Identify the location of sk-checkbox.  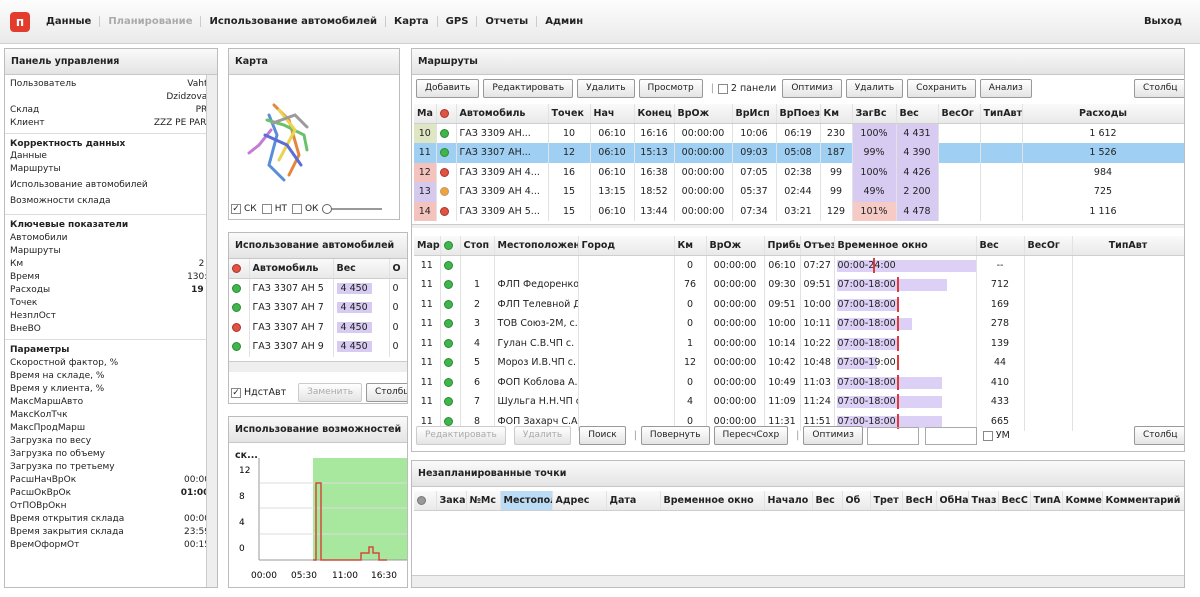
(236, 209).